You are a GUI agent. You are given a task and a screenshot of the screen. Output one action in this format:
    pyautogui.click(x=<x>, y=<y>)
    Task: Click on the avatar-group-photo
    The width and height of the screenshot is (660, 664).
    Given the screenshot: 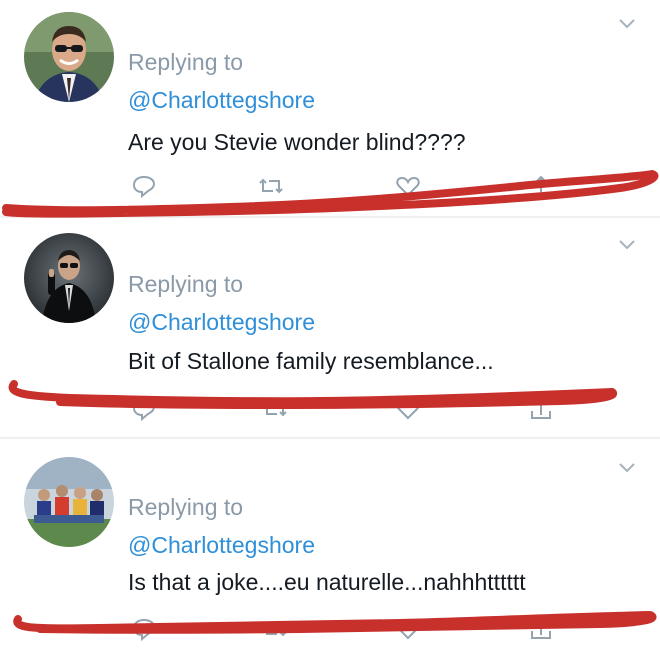 What is the action you would take?
    pyautogui.click(x=69, y=502)
    